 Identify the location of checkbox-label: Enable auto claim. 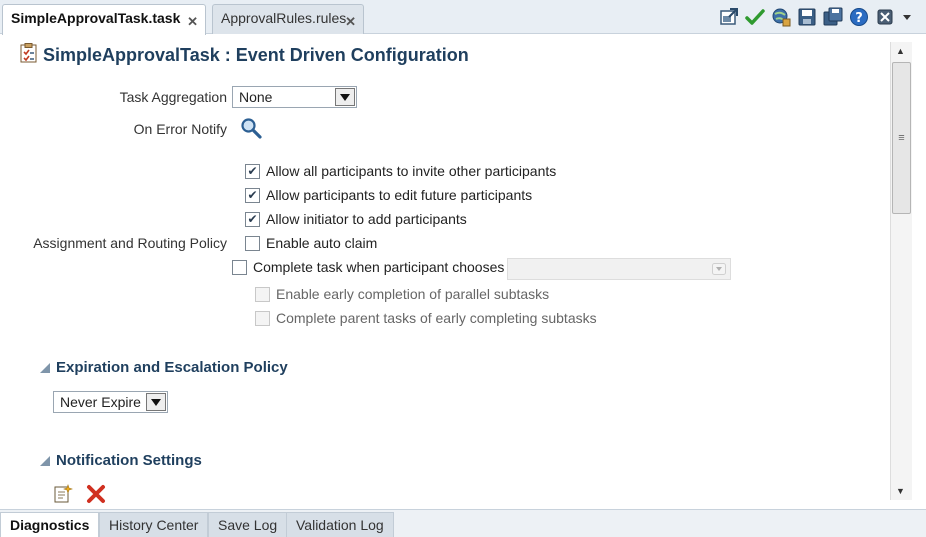
(322, 243).